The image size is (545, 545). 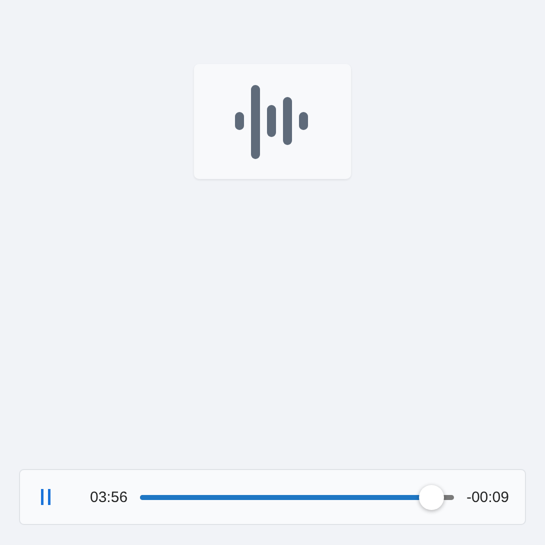 I want to click on elapsed-time: 03:56, so click(x=109, y=497).